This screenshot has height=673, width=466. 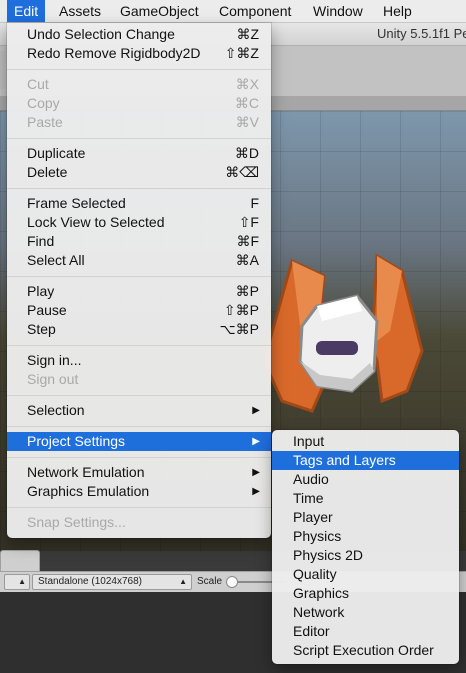 I want to click on menu-item-play: Play ⌘P, so click(x=139, y=291).